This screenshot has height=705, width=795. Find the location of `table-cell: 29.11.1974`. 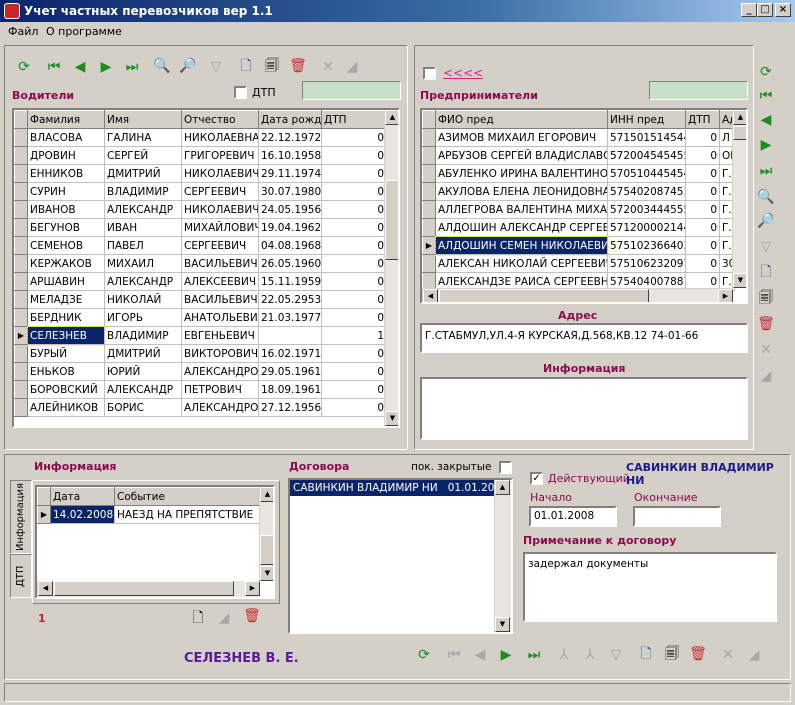

table-cell: 29.11.1974 is located at coordinates (290, 173).